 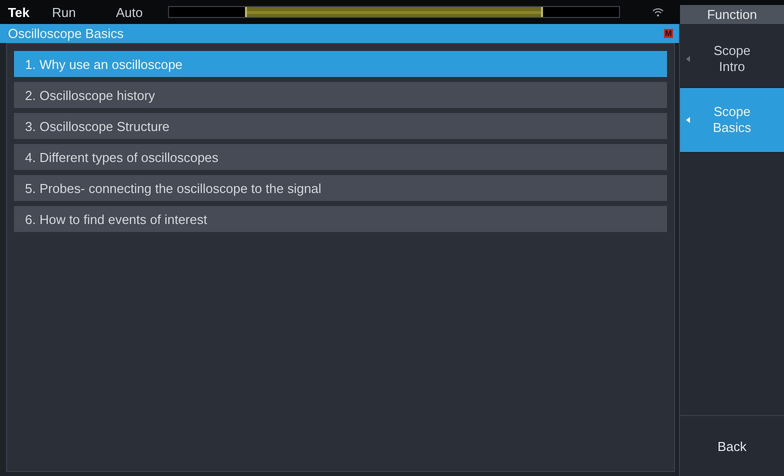 I want to click on wifi-icon, so click(x=658, y=12).